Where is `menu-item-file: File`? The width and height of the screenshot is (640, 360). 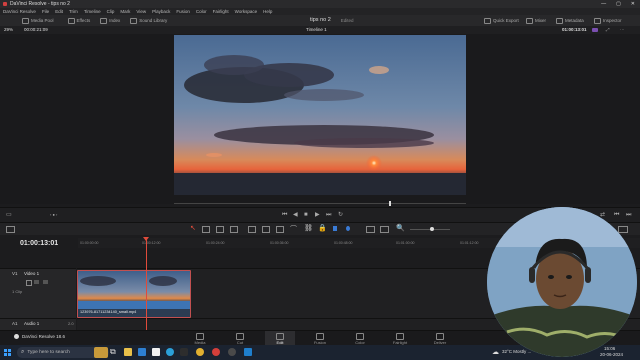
menu-item-file: File is located at coordinates (45, 11).